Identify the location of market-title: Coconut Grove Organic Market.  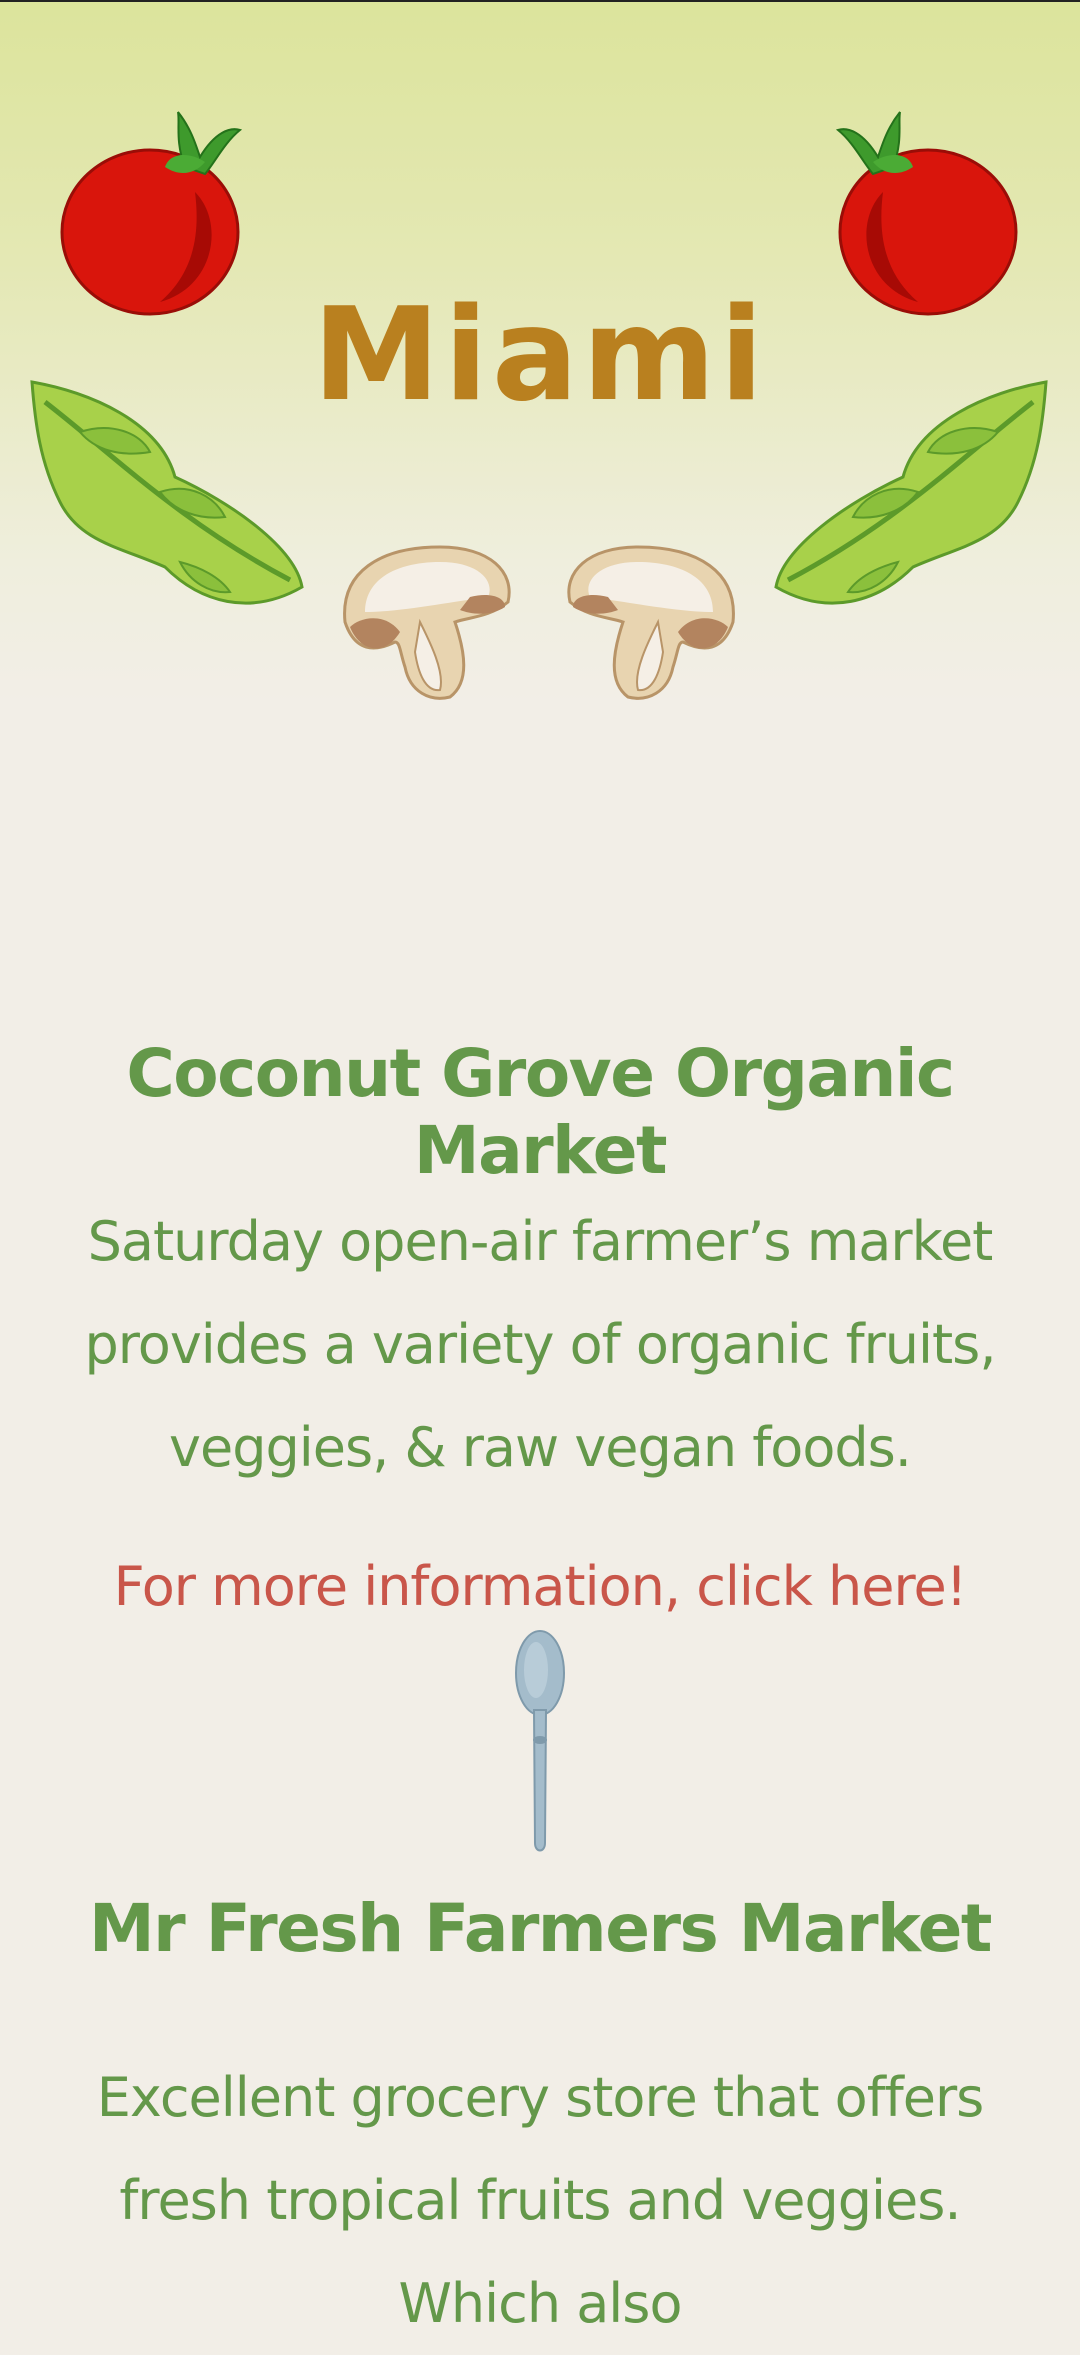
(540, 1112).